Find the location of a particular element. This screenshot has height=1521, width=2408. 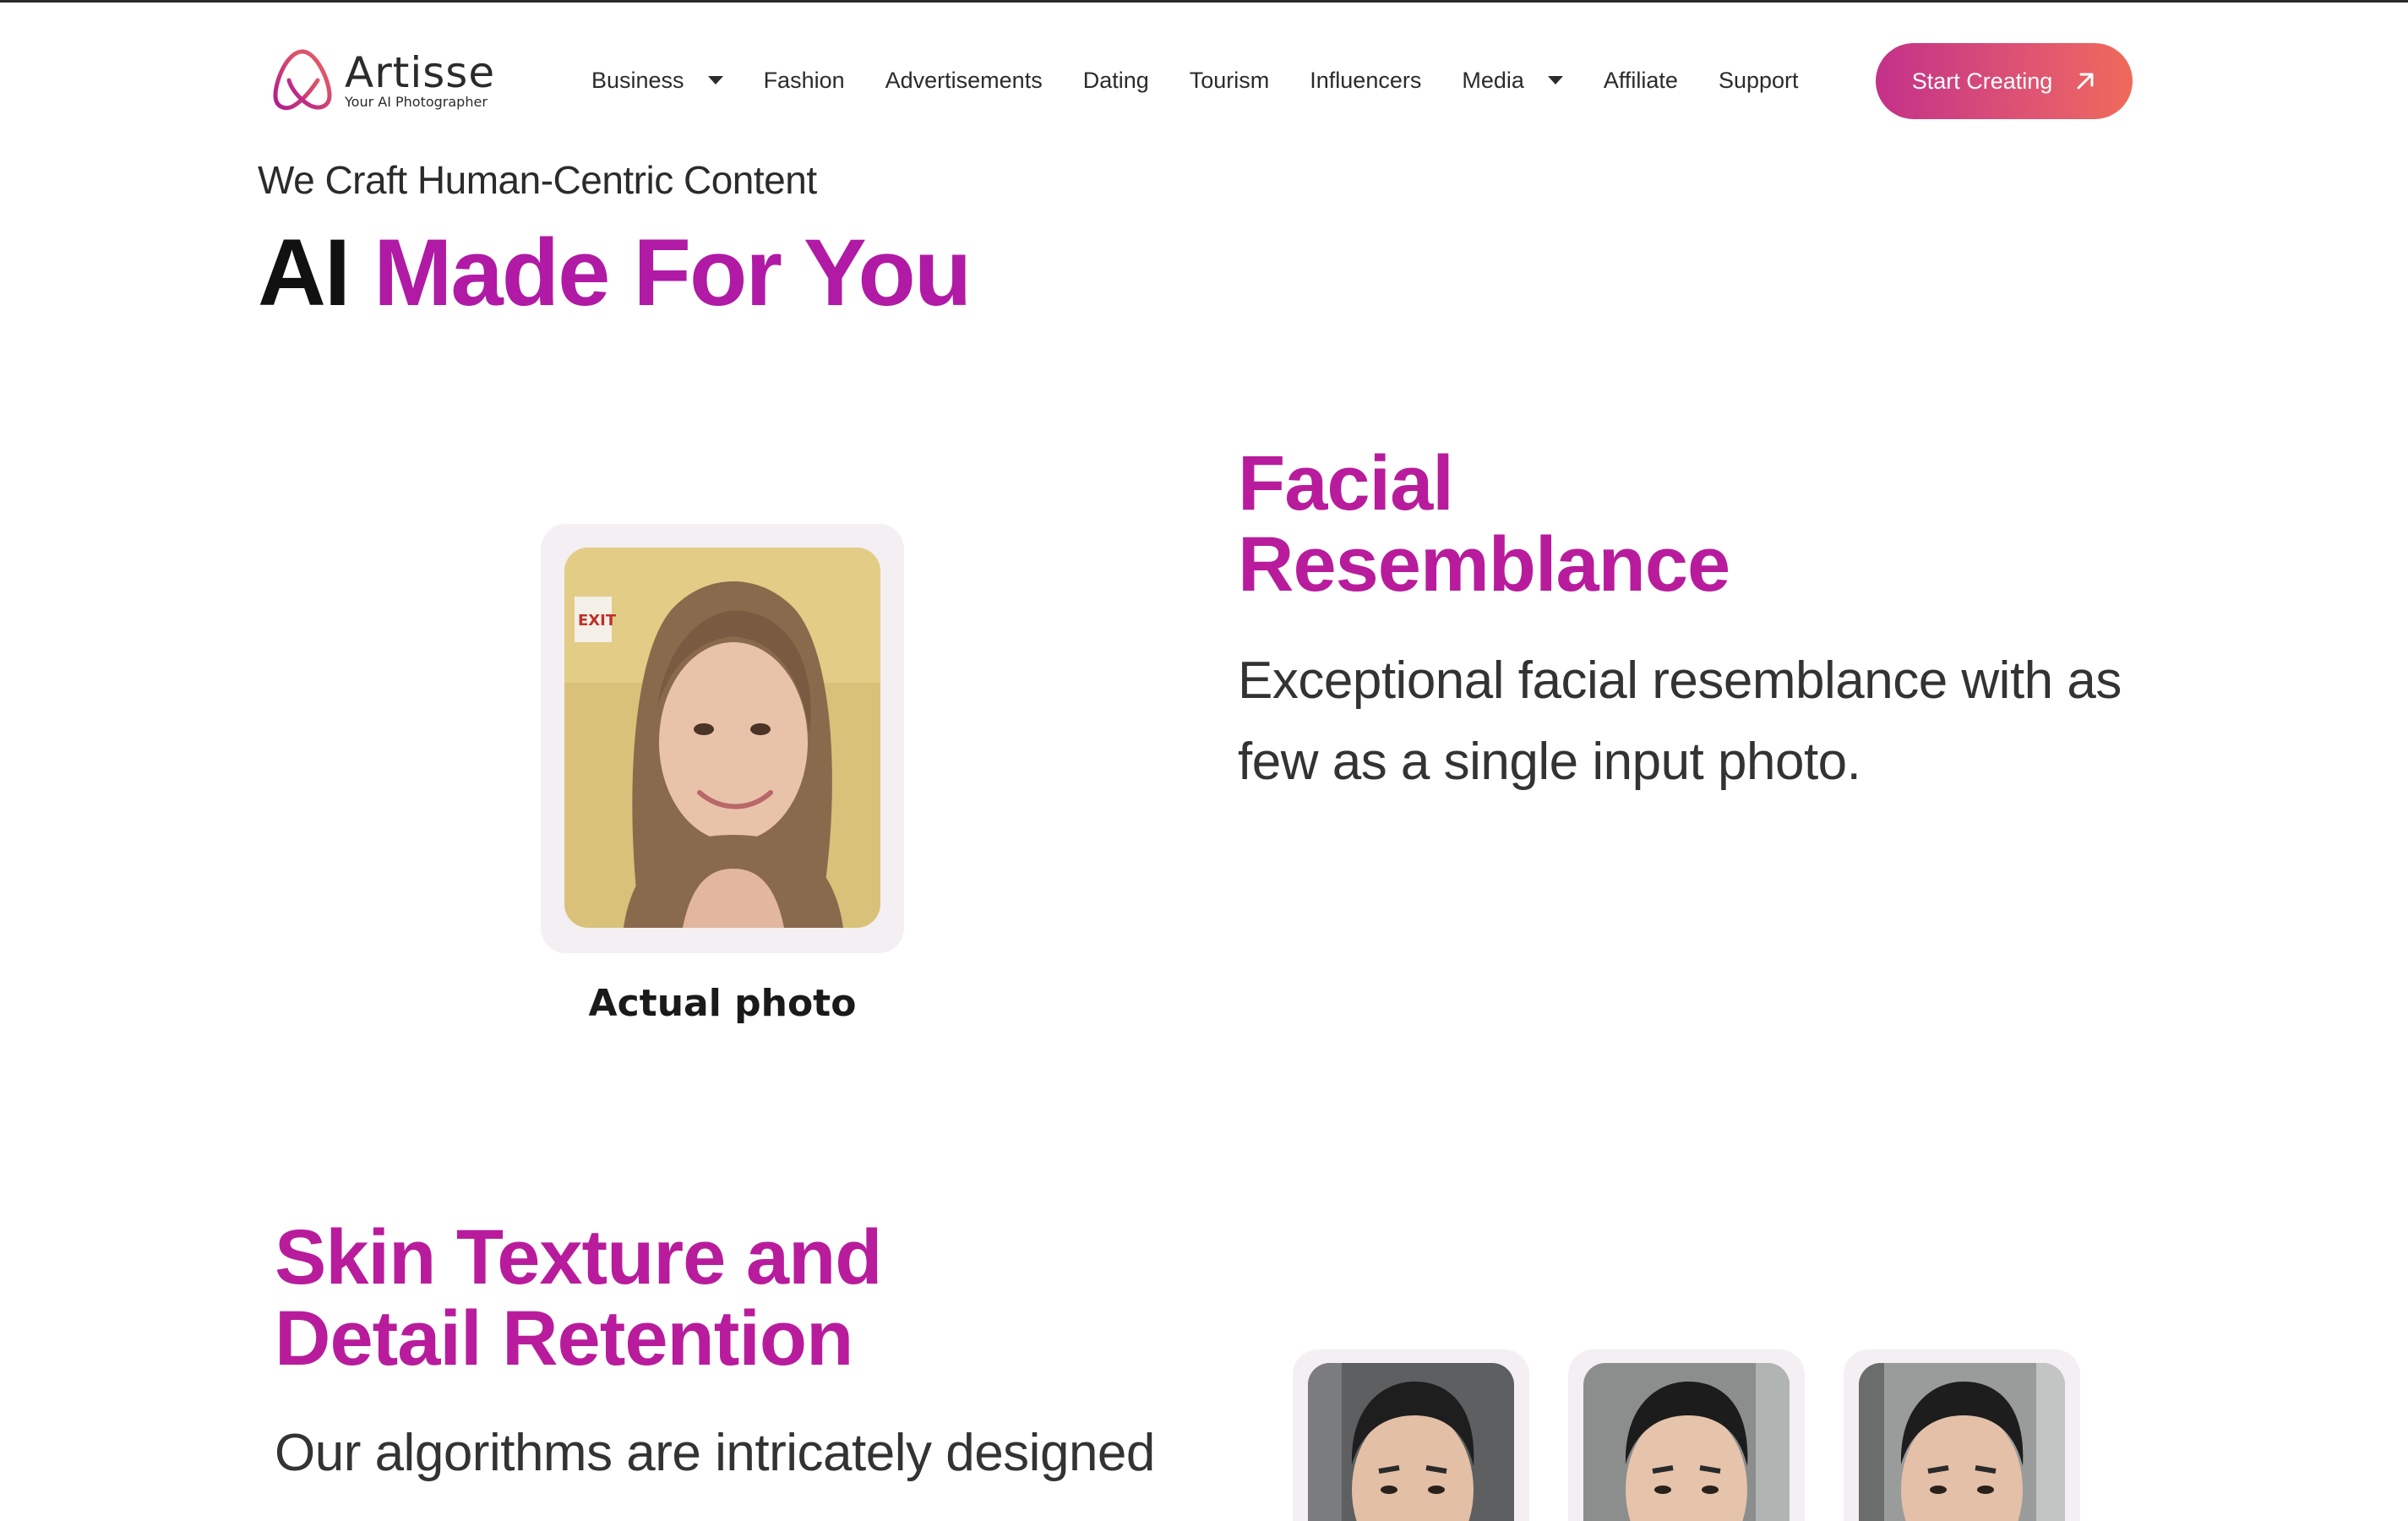

nav-item-tourism: Tourism is located at coordinates (1230, 81).